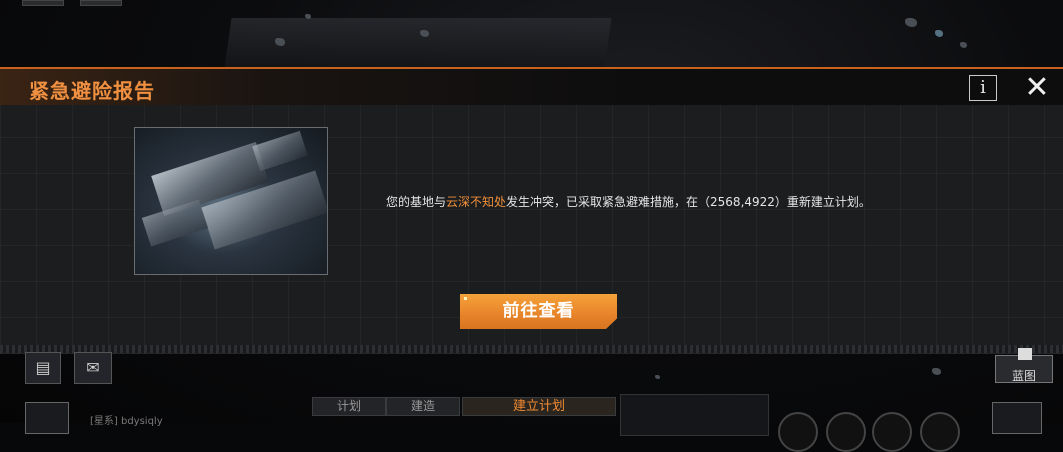 The image size is (1063, 452). I want to click on dialog-titlebar: 紧急避险报告 i ✕, so click(531, 87).